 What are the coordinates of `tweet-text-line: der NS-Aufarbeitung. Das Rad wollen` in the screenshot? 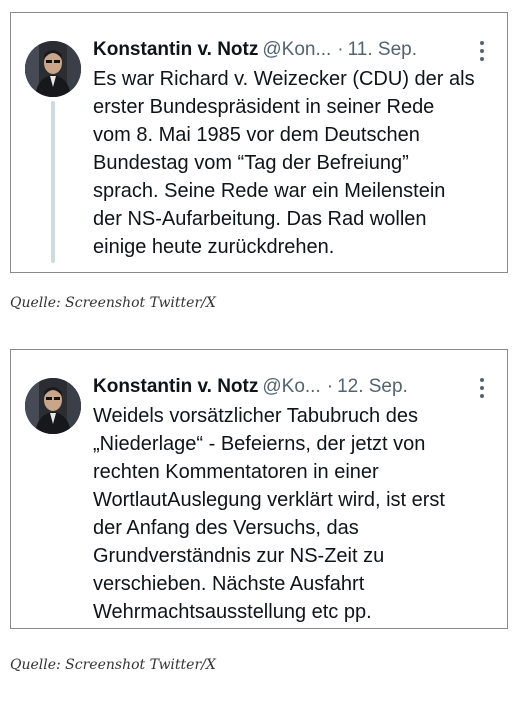 It's located at (260, 219).